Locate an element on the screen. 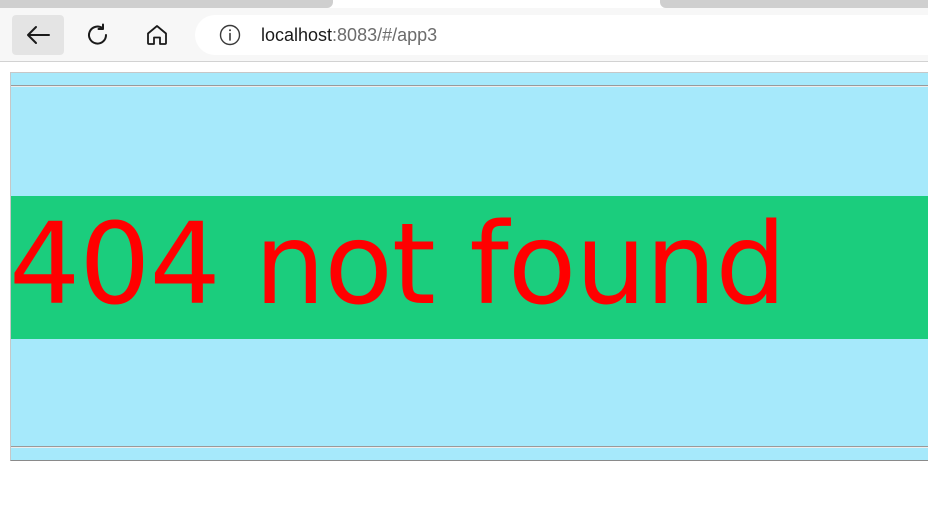  address-bar: localhost:8083/#/app3 is located at coordinates (561, 35).